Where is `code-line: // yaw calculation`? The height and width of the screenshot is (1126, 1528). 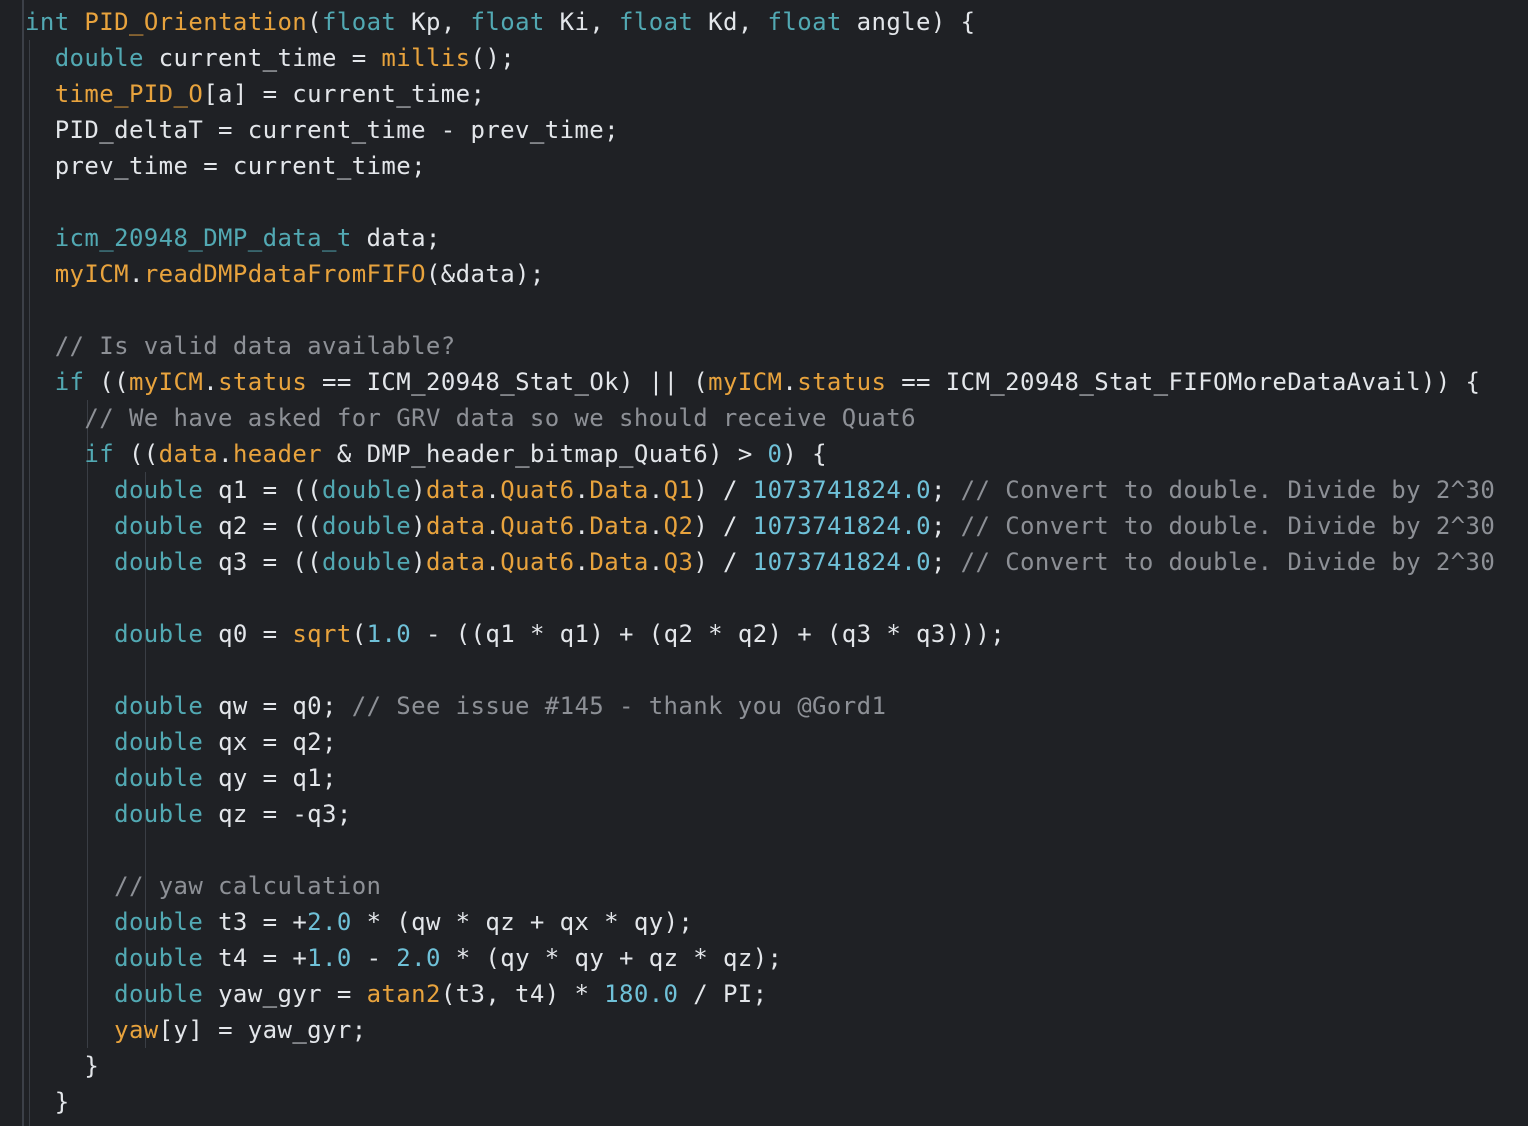
code-line: // yaw calculation is located at coordinates (760, 886).